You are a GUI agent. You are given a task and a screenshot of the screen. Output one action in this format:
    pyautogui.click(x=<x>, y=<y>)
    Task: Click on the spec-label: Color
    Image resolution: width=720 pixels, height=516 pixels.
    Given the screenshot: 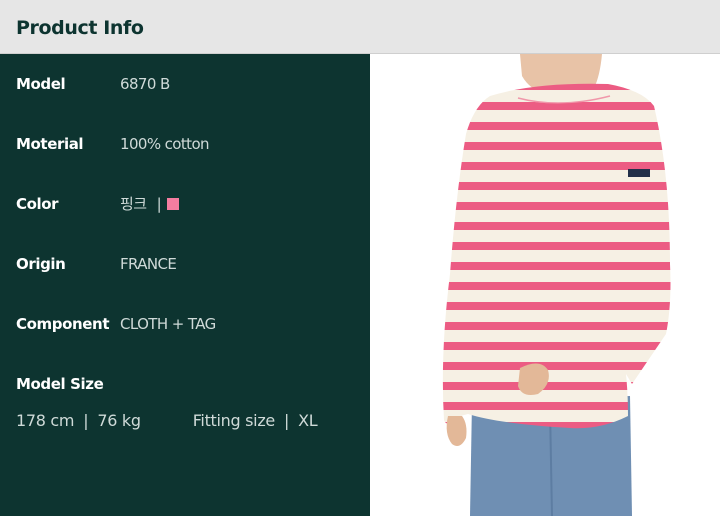 What is the action you would take?
    pyautogui.click(x=37, y=204)
    